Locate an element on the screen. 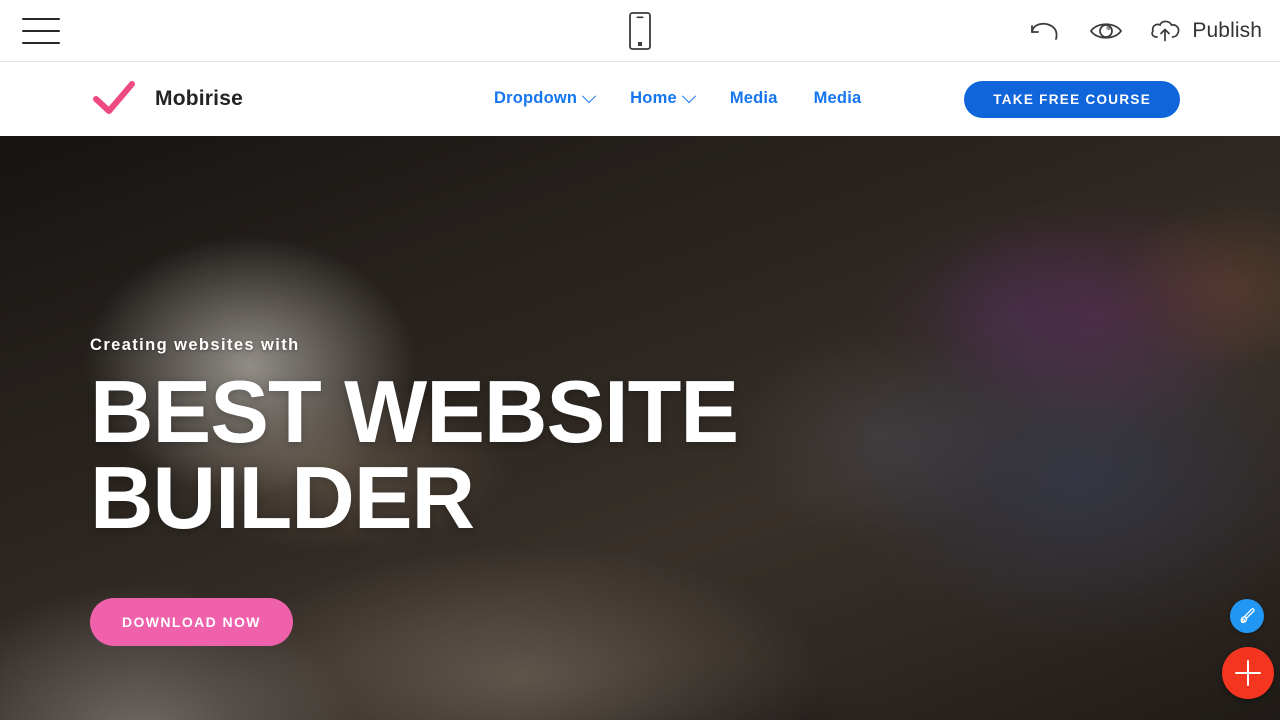 The image size is (1280, 720). site-navigation: Dropdown Home Media Media is located at coordinates (678, 98).